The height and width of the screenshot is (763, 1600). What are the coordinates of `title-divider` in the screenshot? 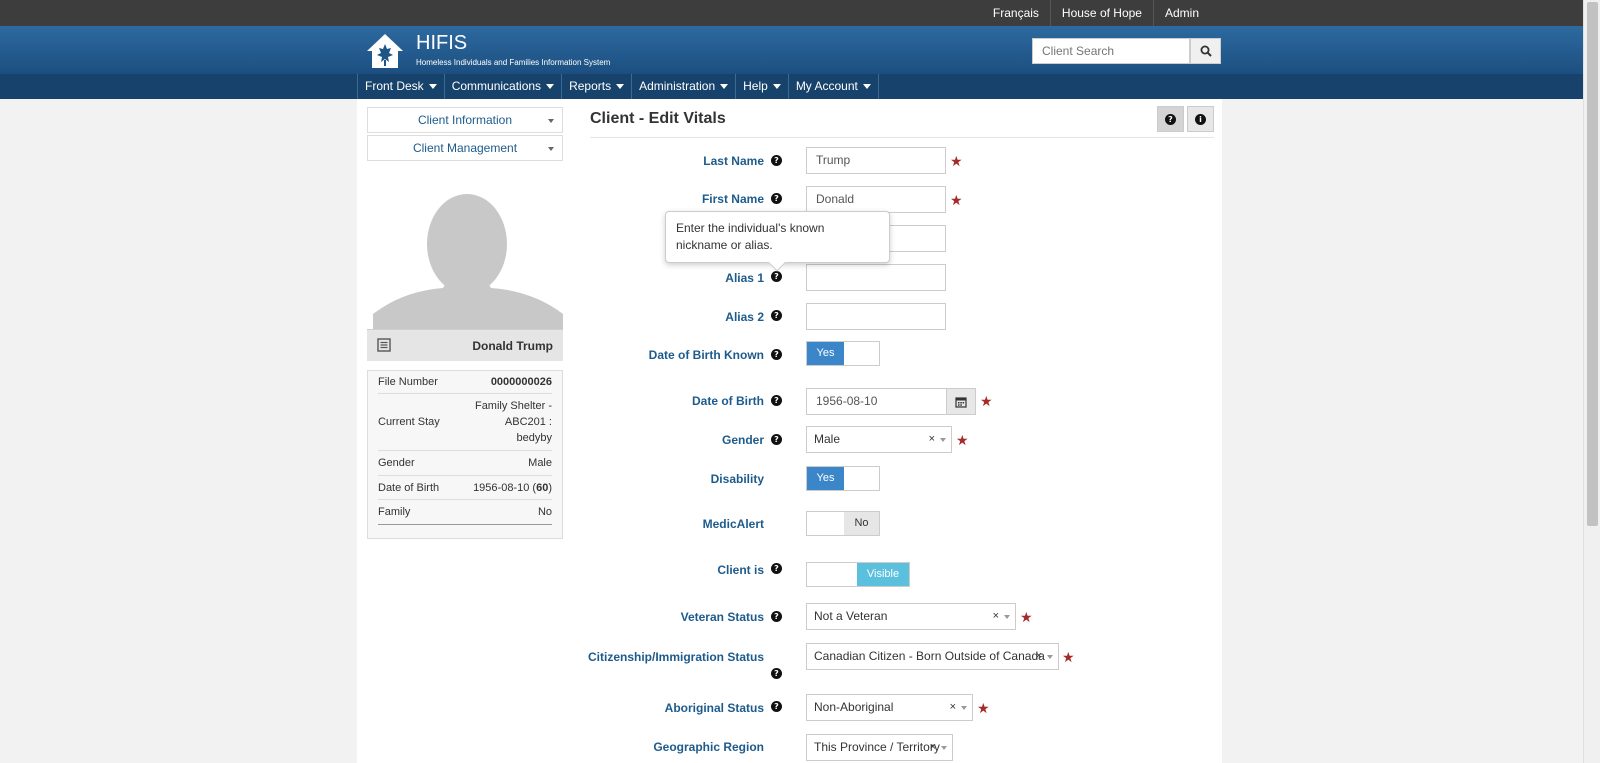 It's located at (902, 137).